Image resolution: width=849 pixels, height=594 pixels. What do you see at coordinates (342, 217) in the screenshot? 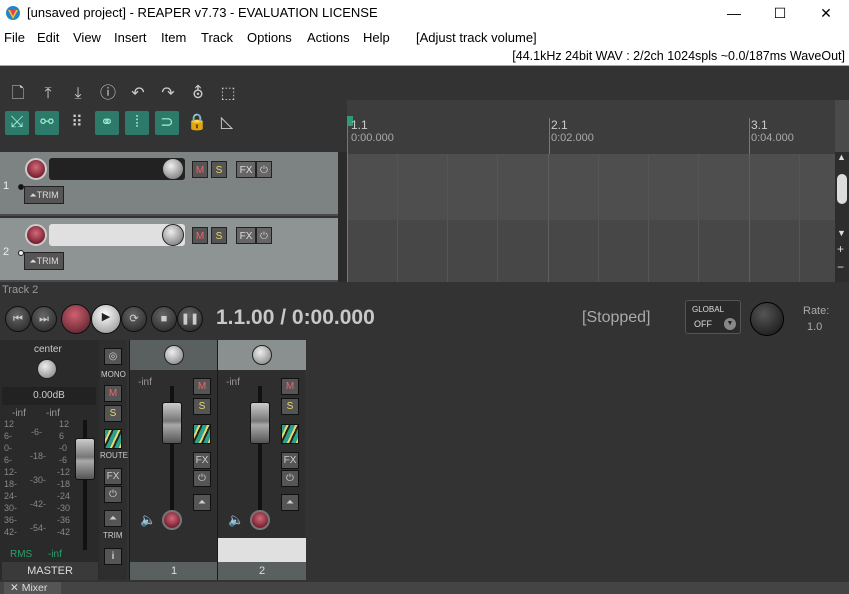
I see `tcp-scrollbar` at bounding box center [342, 217].